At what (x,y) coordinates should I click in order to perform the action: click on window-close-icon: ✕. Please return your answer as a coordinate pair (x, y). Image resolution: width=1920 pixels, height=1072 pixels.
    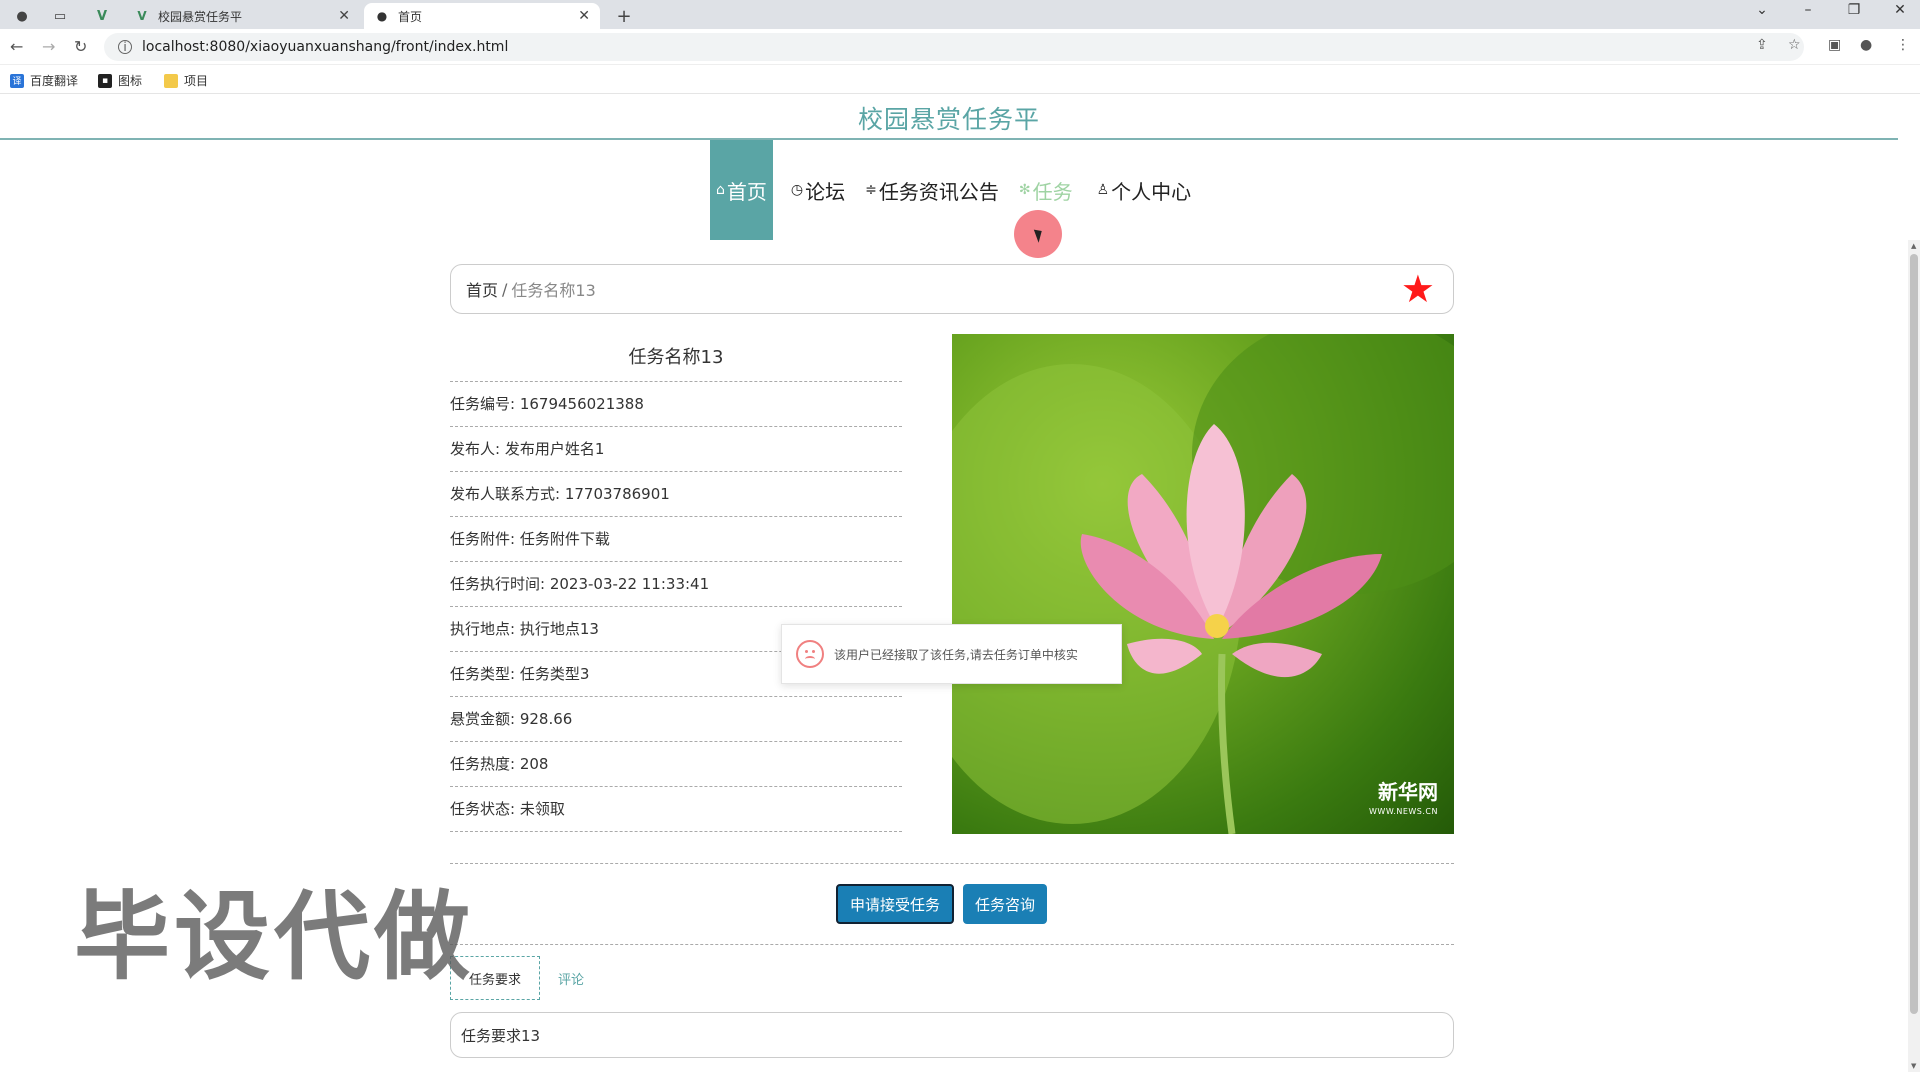
    Looking at the image, I should click on (1900, 10).